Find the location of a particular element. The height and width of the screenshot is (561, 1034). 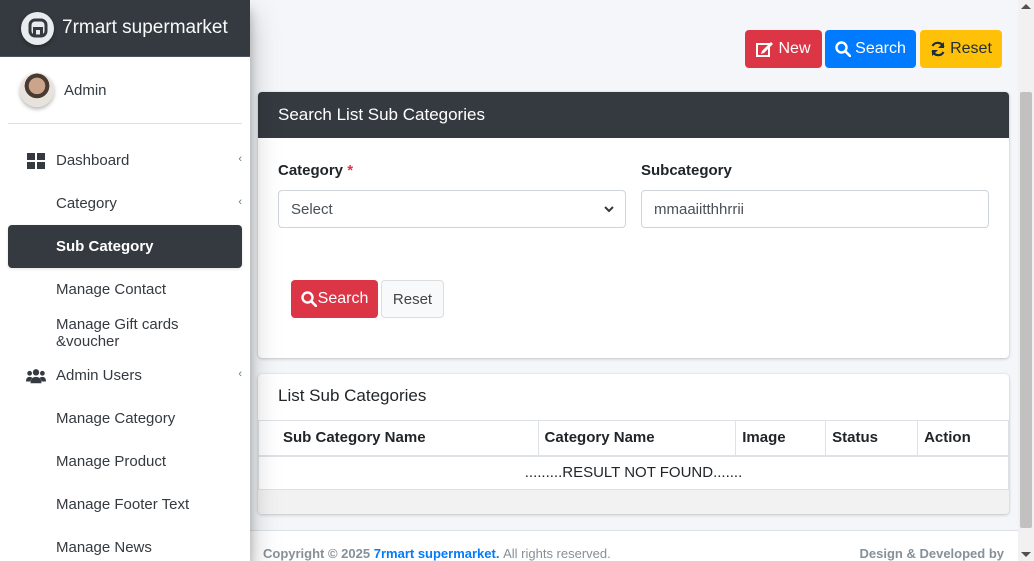

sidebar-item-label: Manage Footer Text is located at coordinates (123, 504).